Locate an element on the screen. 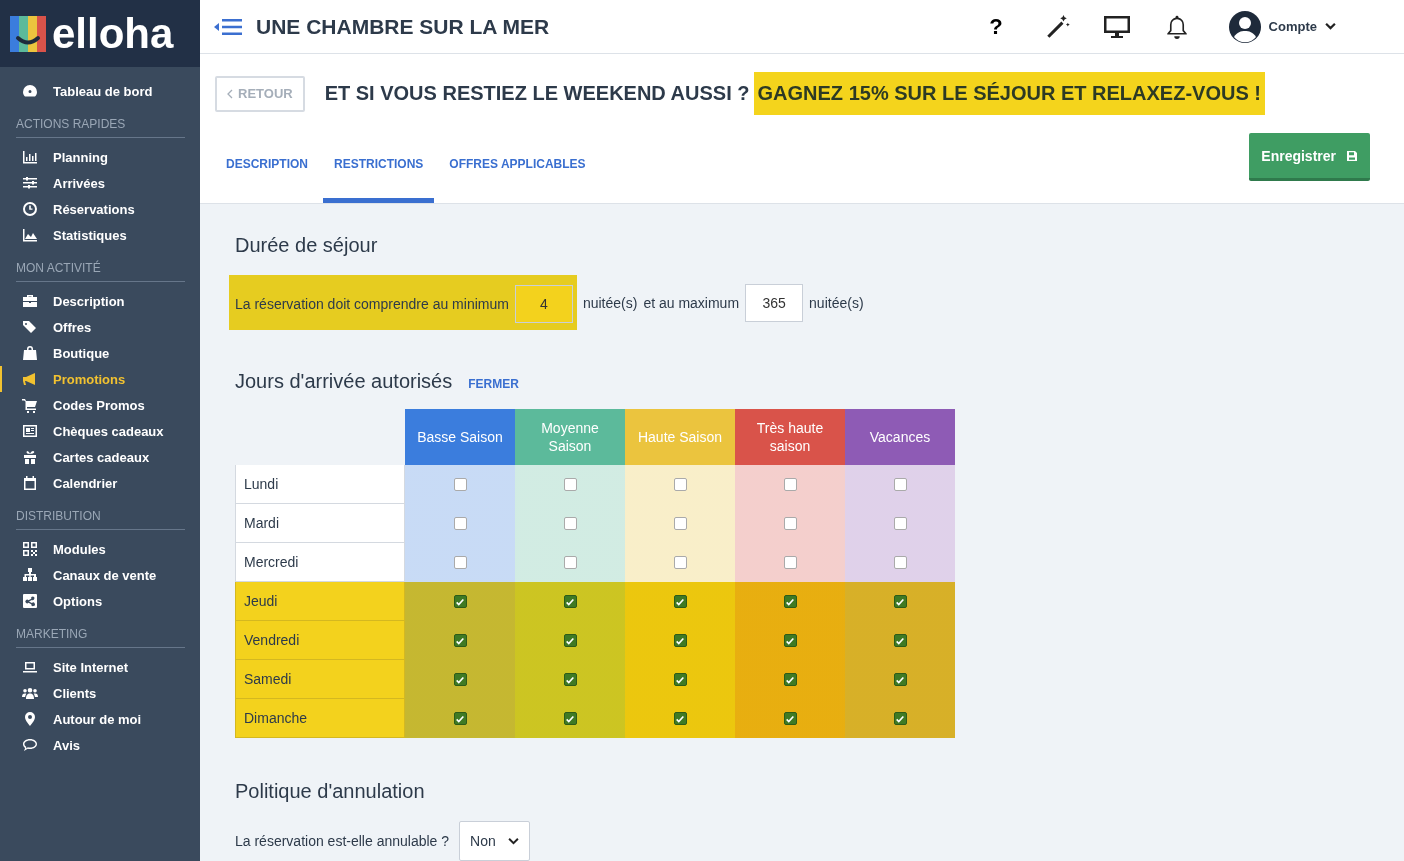 This screenshot has width=1404, height=861. tab: RESTRICTIONS is located at coordinates (379, 164).